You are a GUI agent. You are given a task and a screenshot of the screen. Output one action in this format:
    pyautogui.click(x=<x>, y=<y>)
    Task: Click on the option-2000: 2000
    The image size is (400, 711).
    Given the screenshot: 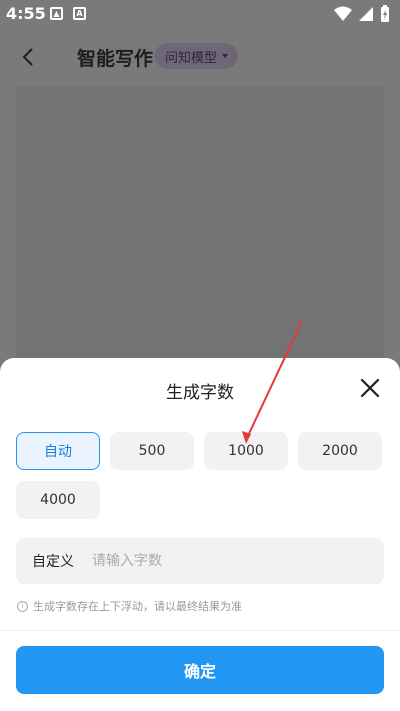 What is the action you would take?
    pyautogui.click(x=340, y=451)
    